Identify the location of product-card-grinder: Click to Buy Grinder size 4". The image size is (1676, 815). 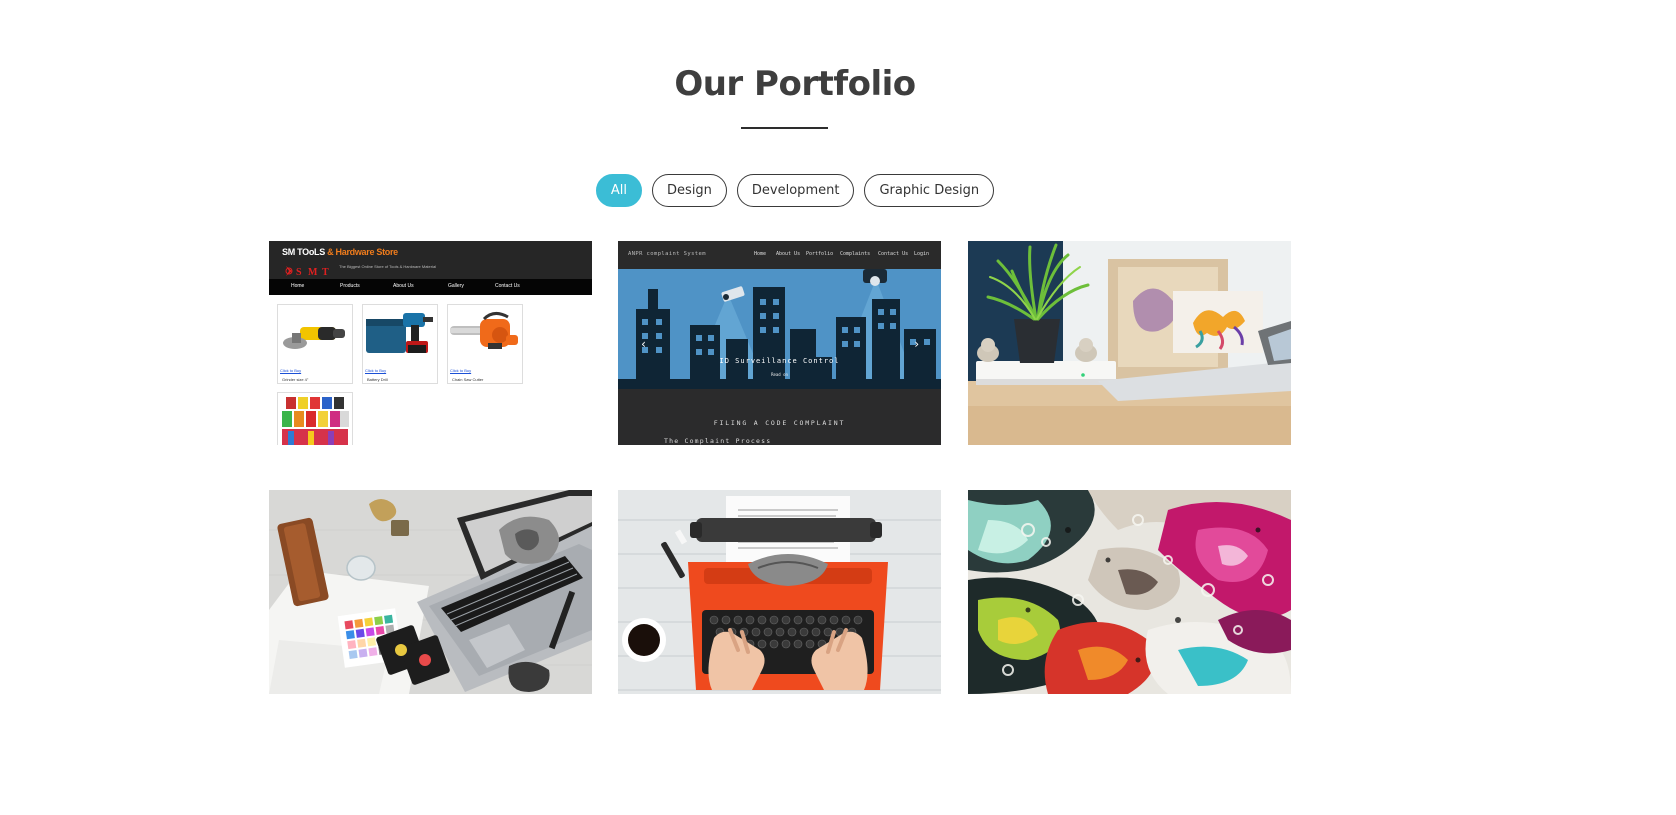
(315, 344).